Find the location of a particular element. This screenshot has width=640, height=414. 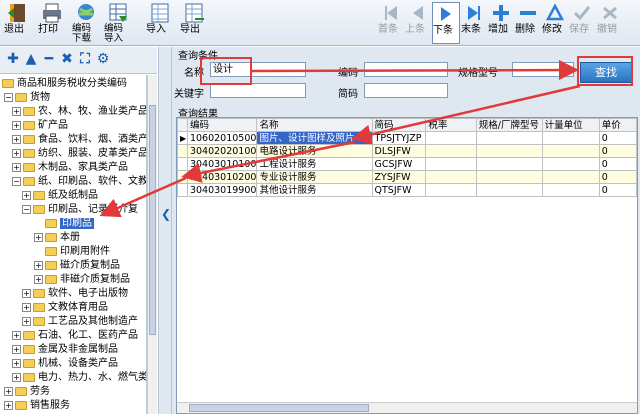

tree-up-icon: ▲ is located at coordinates (31, 59).